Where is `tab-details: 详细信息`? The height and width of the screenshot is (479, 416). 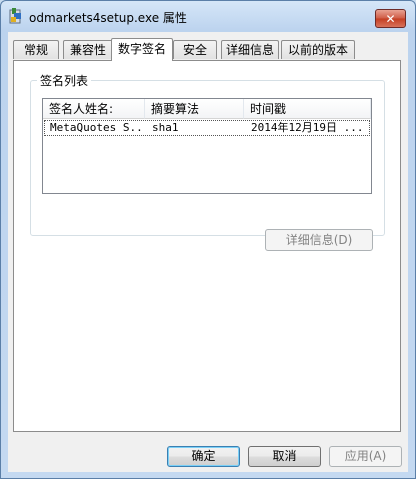
tab-details: 详细信息 is located at coordinates (250, 49).